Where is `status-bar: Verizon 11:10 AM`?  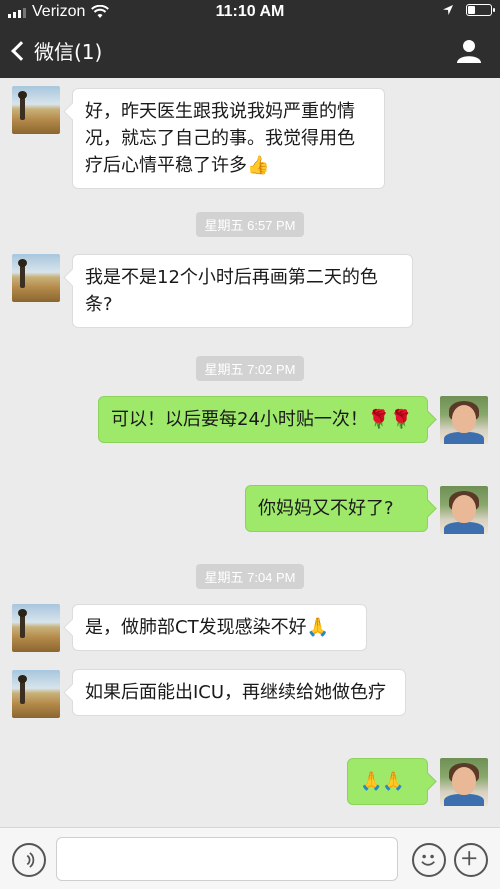
status-bar: Verizon 11:10 AM is located at coordinates (250, 13).